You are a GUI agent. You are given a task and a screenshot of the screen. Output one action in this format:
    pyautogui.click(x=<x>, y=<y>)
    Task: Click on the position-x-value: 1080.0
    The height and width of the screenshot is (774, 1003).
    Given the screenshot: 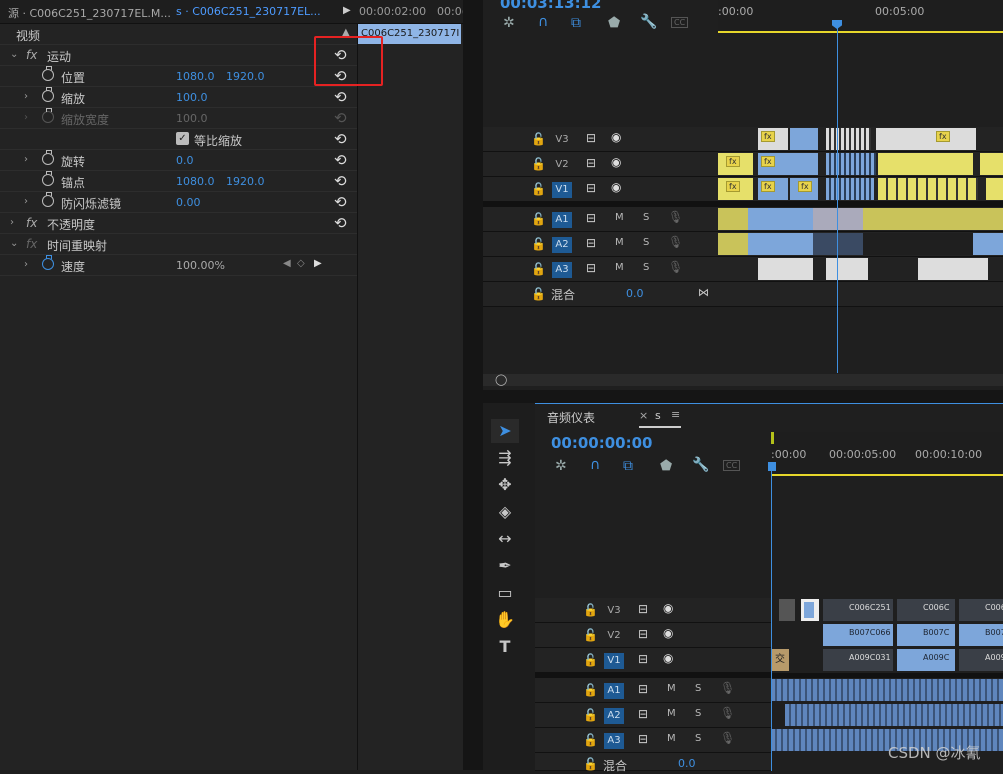 What is the action you would take?
    pyautogui.click(x=195, y=76)
    